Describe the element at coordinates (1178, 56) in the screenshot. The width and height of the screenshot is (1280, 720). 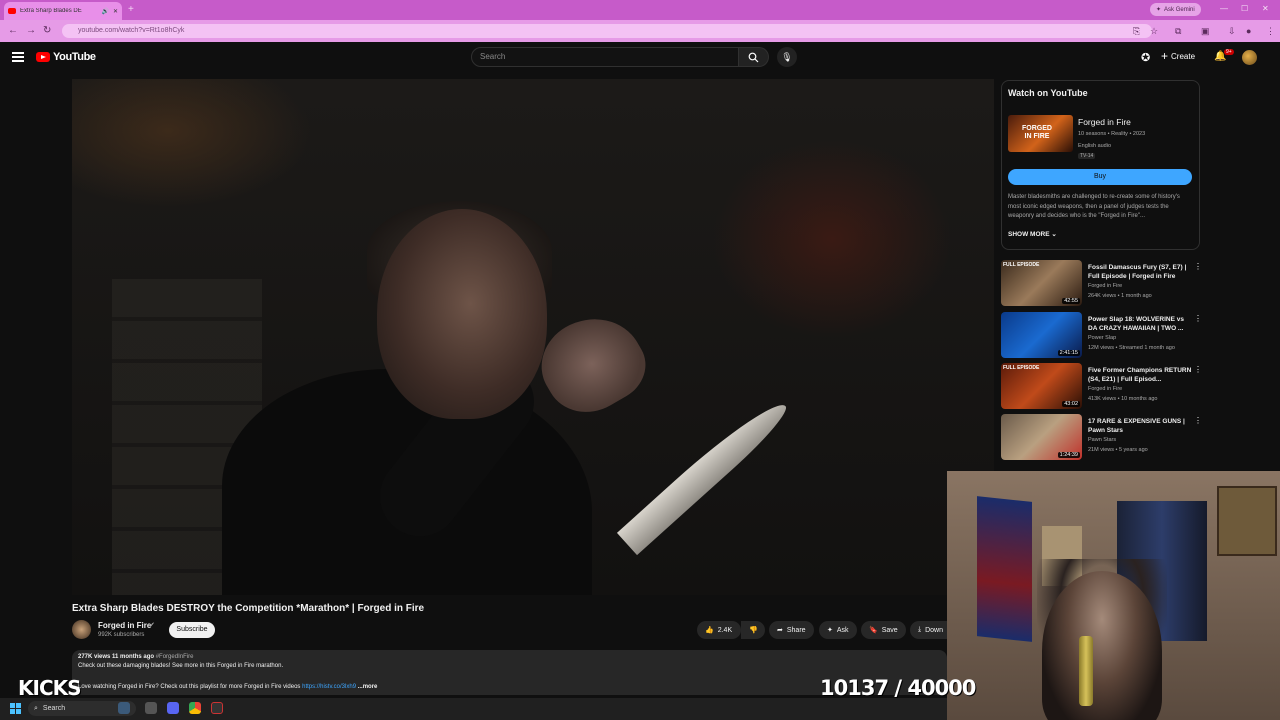
I see `create-button: + Create` at that location.